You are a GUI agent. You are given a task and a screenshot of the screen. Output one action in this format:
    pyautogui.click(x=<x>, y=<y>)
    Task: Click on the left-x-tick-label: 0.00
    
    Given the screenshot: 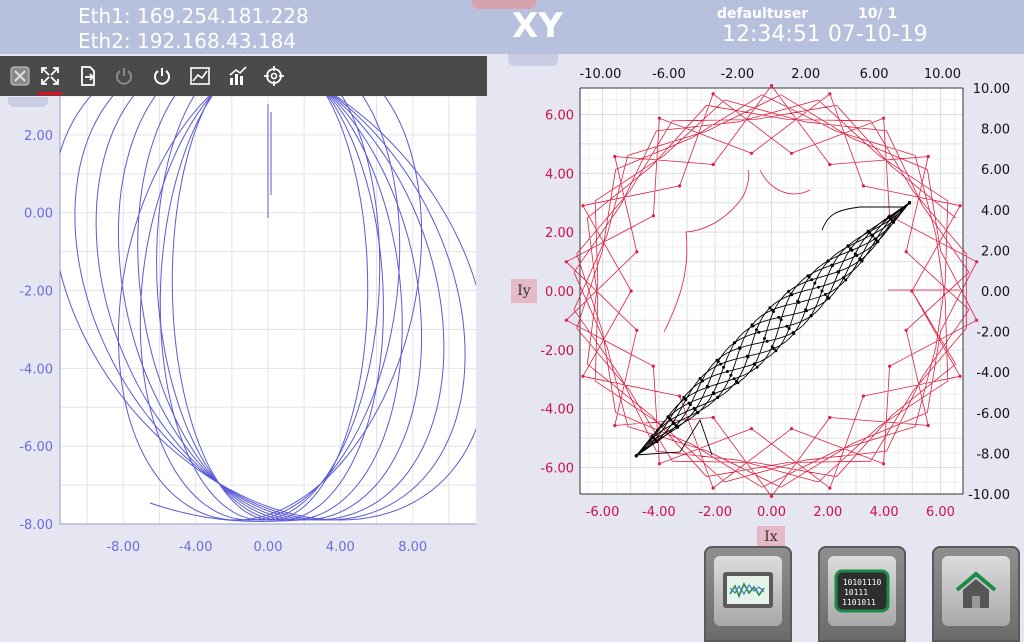 What is the action you would take?
    pyautogui.click(x=268, y=547)
    